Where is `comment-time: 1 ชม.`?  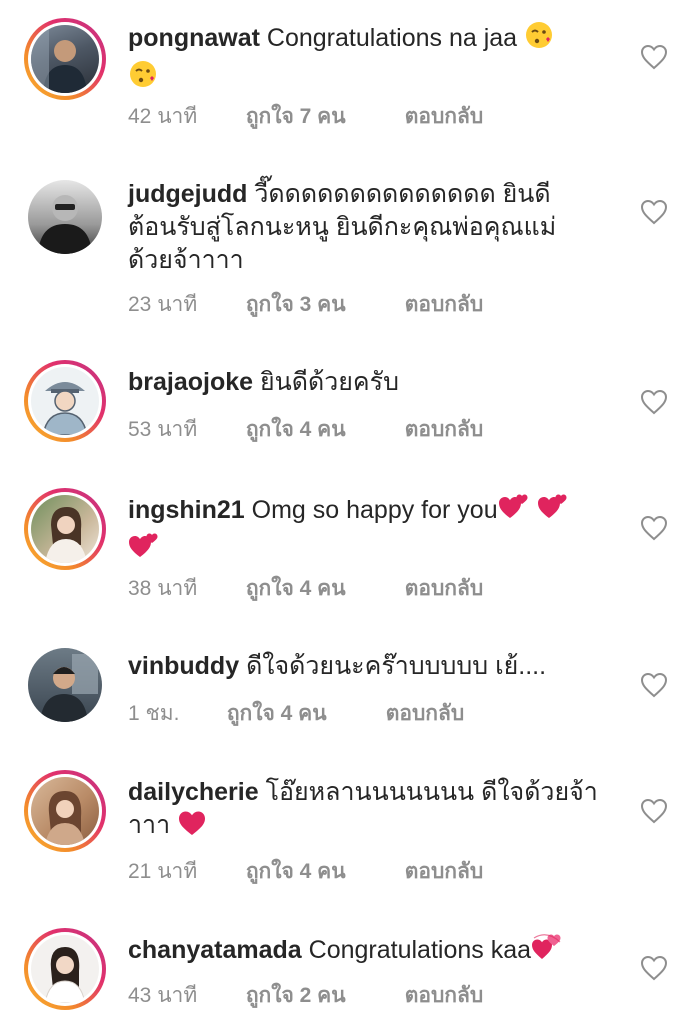
comment-time: 1 ชม. is located at coordinates (154, 713).